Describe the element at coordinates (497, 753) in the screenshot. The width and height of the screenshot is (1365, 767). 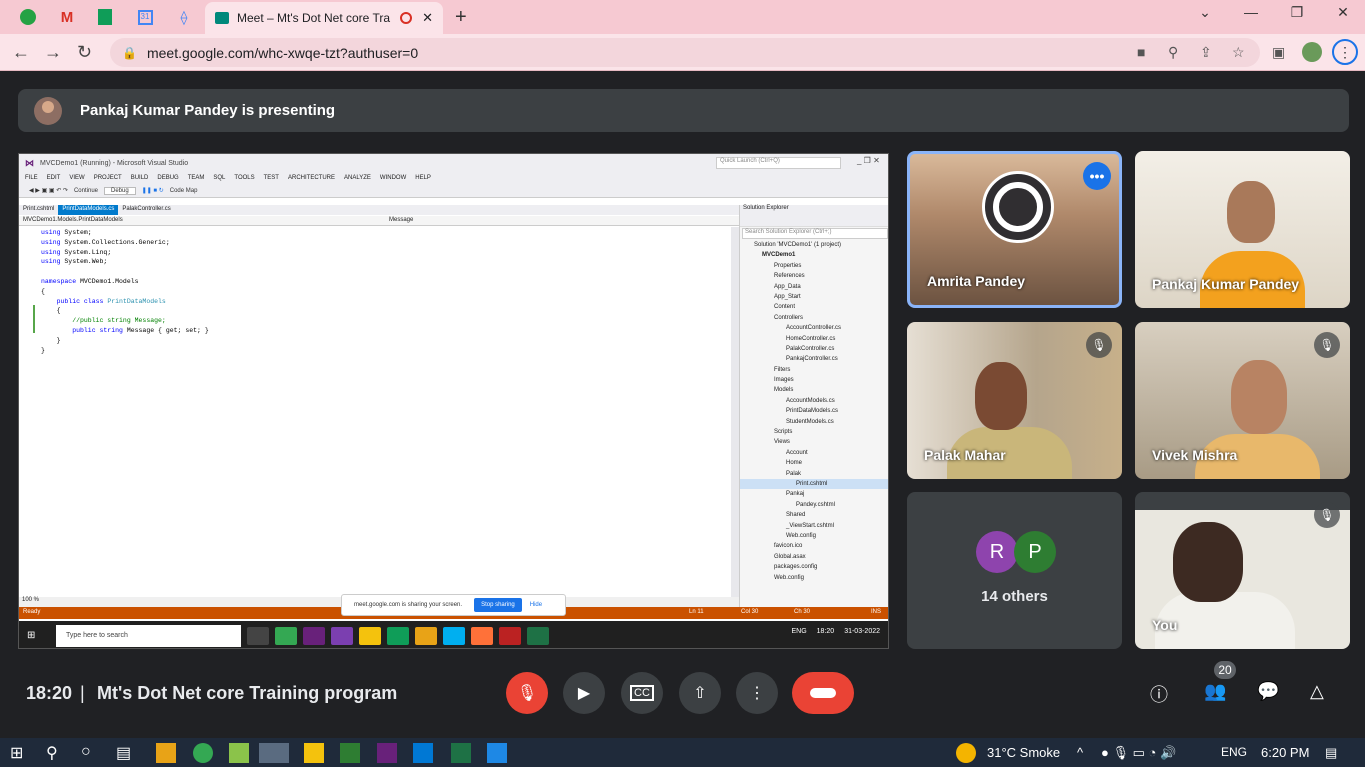
I see `photos-icon` at that location.